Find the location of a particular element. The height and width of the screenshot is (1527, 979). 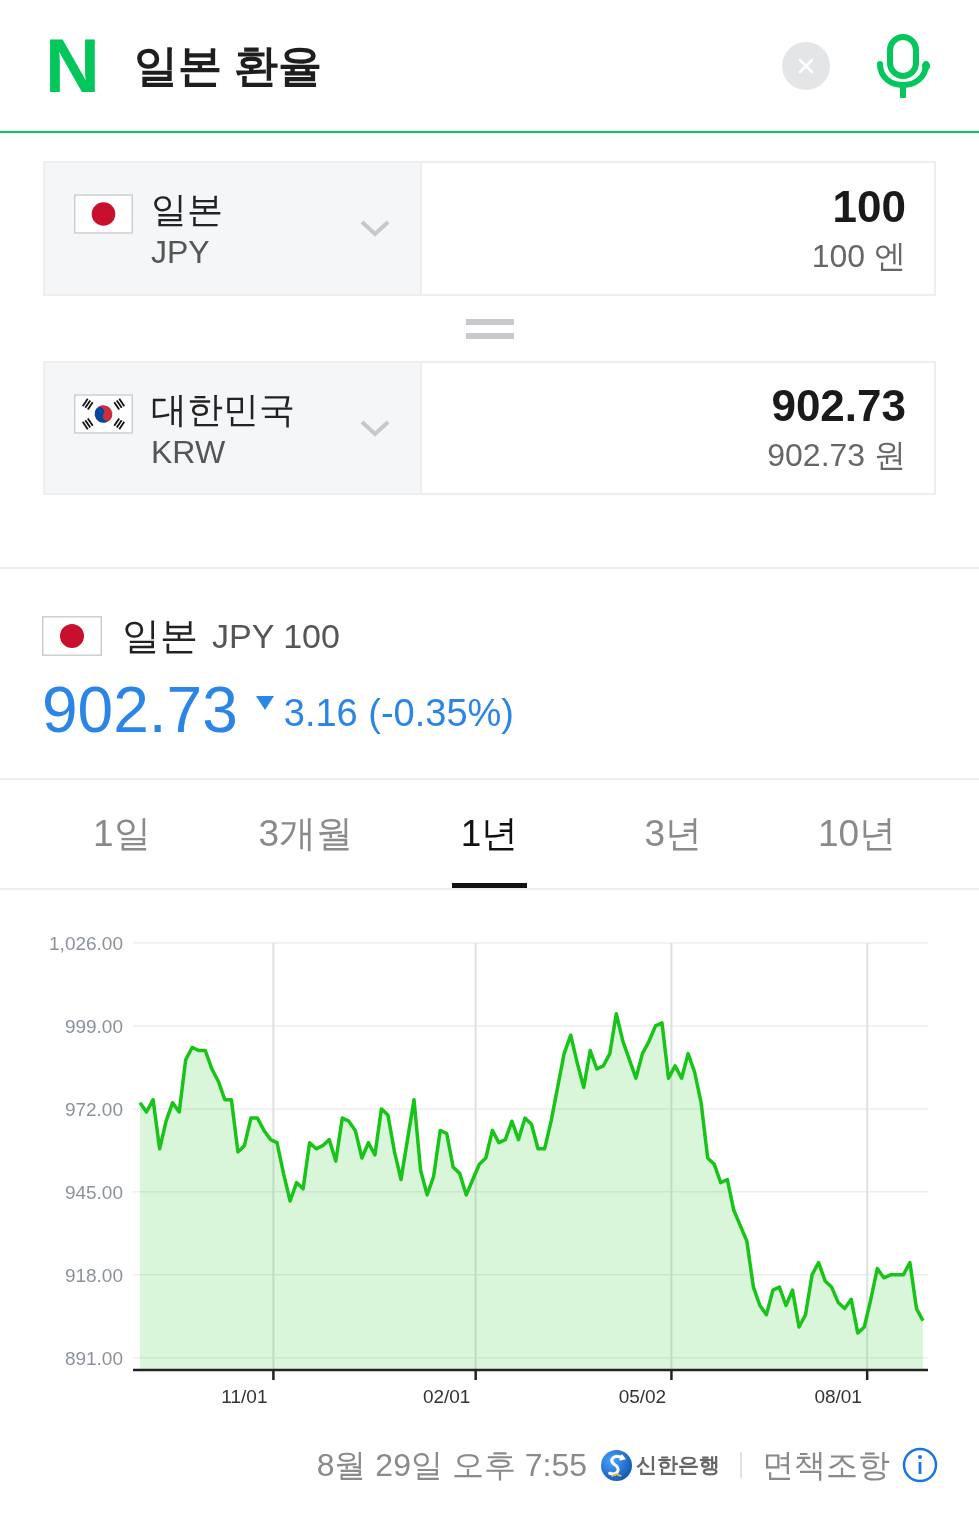

update-time: 8월 29일 오후 7:55 is located at coordinates (451, 1465).